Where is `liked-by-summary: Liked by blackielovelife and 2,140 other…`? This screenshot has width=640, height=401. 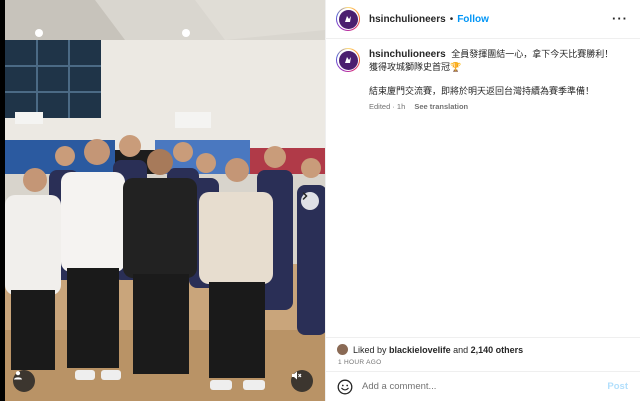 liked-by-summary: Liked by blackielovelife and 2,140 other… is located at coordinates (430, 349).